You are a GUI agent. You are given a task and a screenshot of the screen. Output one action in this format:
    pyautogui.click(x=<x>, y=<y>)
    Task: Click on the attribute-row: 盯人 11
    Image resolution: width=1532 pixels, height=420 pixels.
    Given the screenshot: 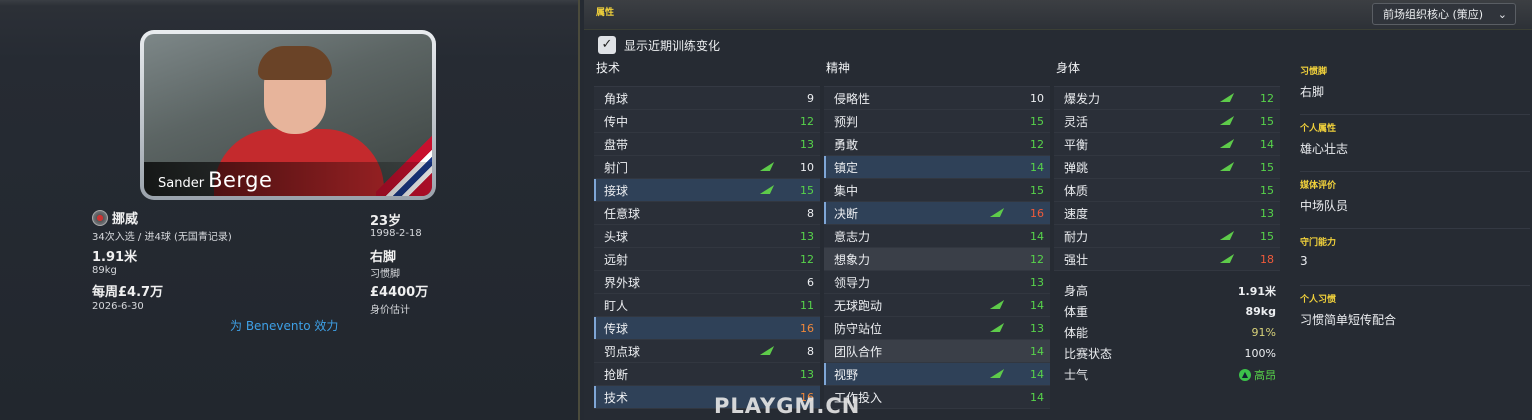 What is the action you would take?
    pyautogui.click(x=707, y=305)
    